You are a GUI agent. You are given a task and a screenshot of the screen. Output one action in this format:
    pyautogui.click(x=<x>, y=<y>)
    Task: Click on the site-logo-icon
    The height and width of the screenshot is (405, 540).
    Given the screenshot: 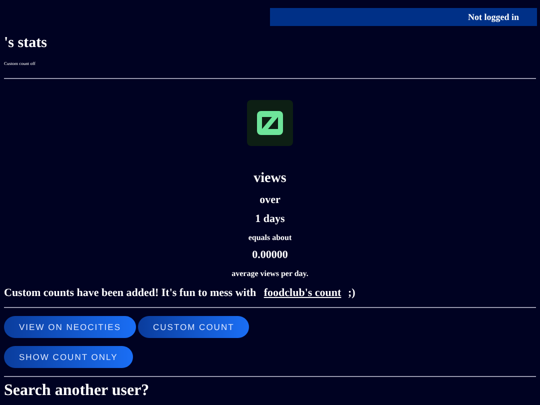 What is the action you would take?
    pyautogui.click(x=270, y=123)
    